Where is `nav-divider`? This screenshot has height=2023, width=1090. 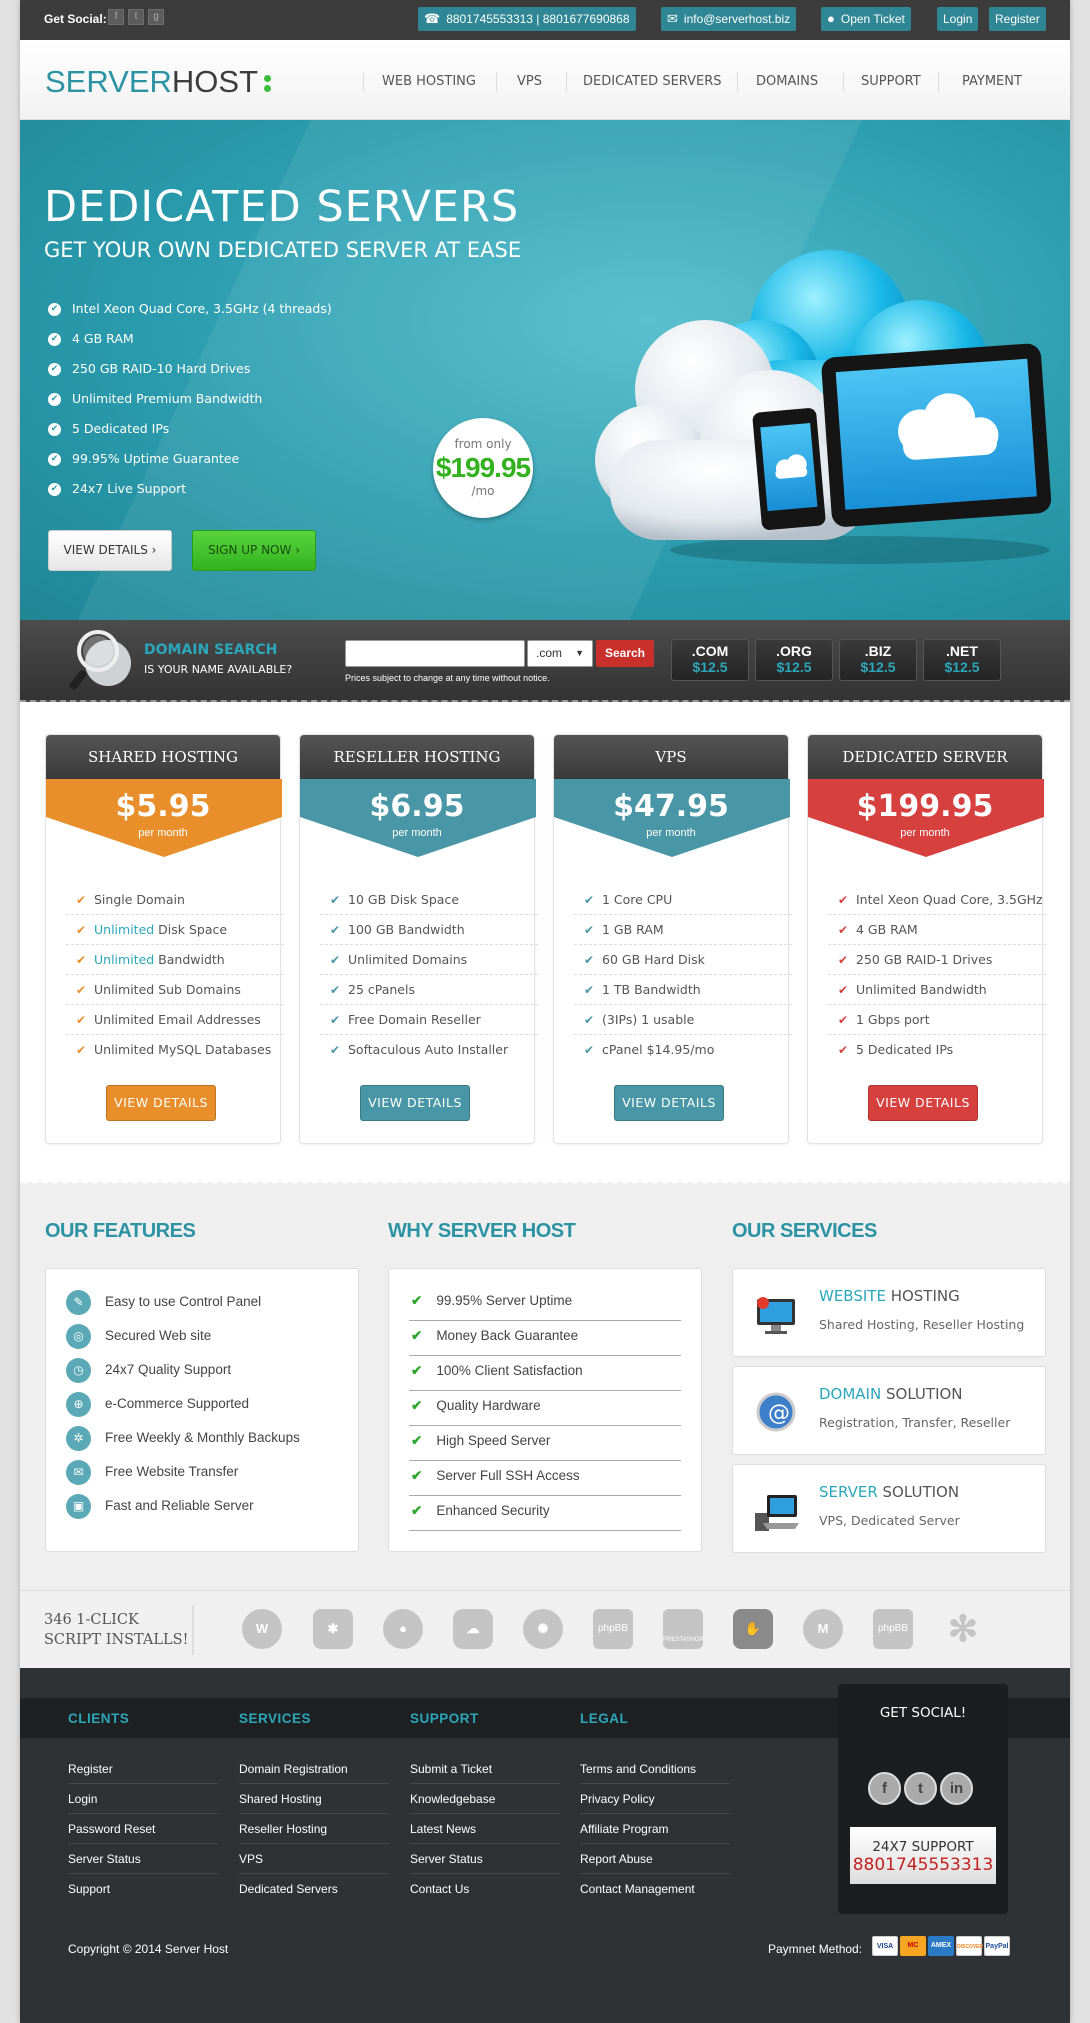 nav-divider is located at coordinates (566, 82).